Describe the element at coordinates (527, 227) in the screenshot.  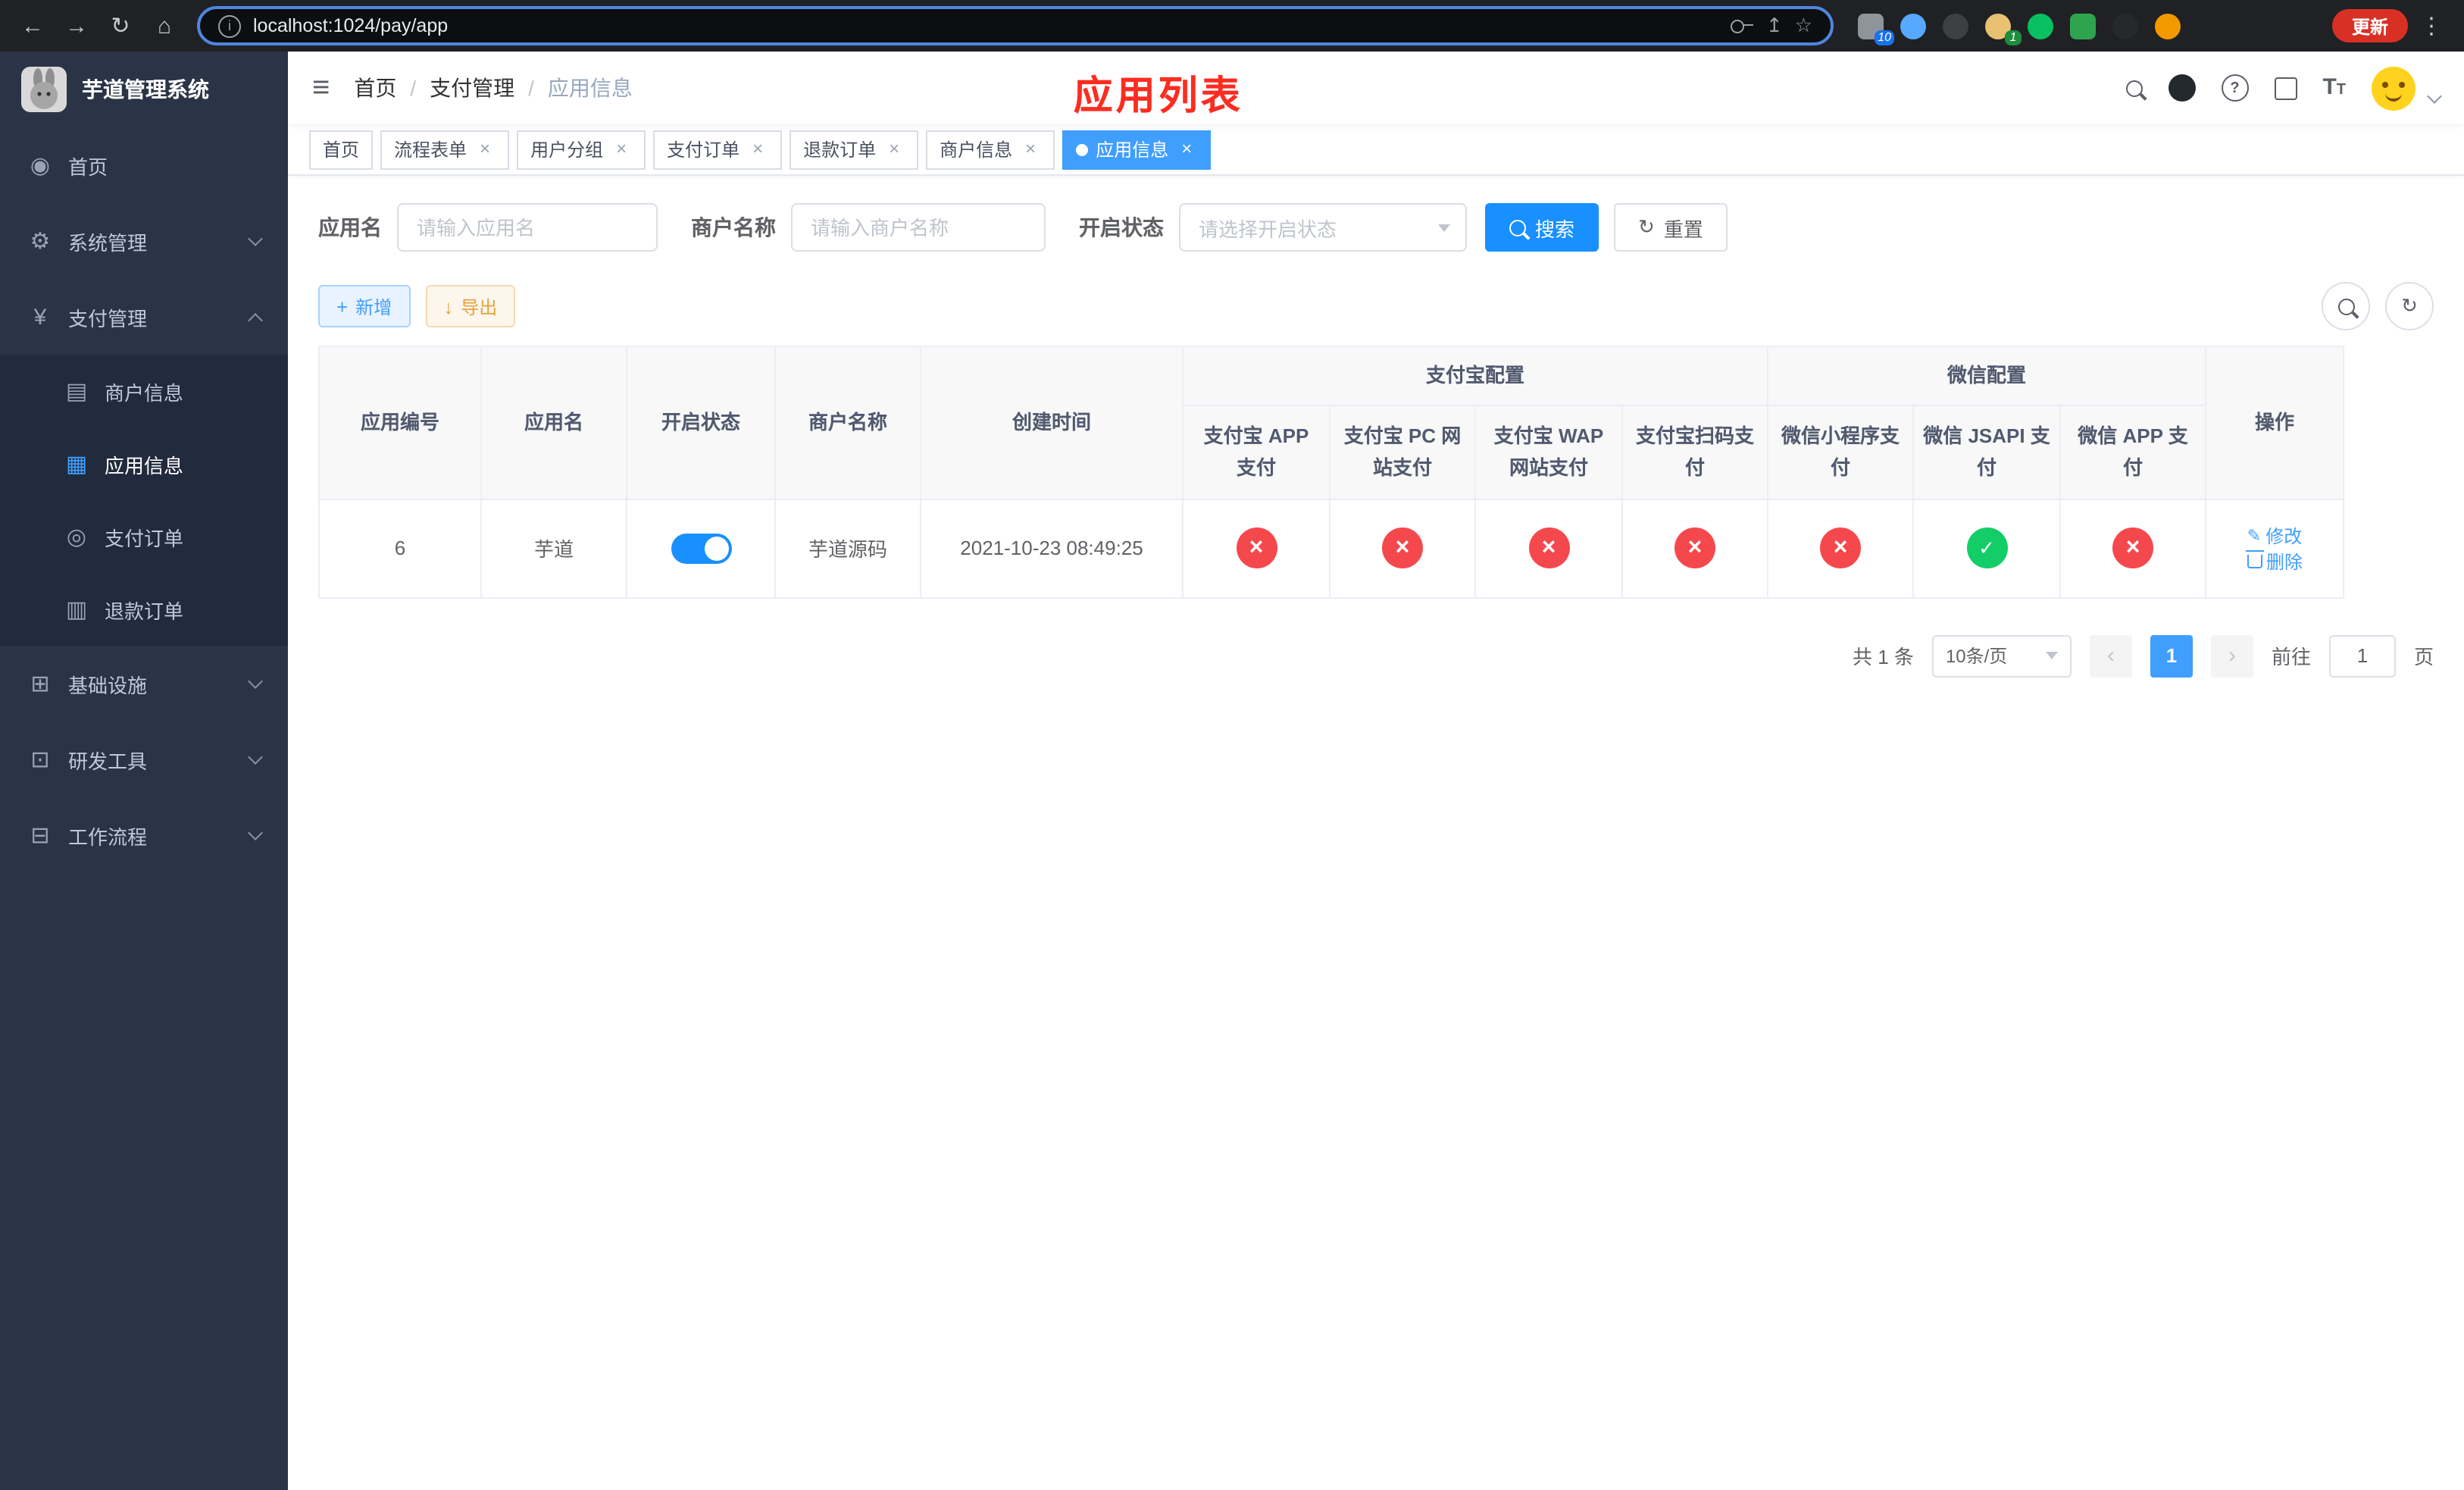
I see `app-name-input` at that location.